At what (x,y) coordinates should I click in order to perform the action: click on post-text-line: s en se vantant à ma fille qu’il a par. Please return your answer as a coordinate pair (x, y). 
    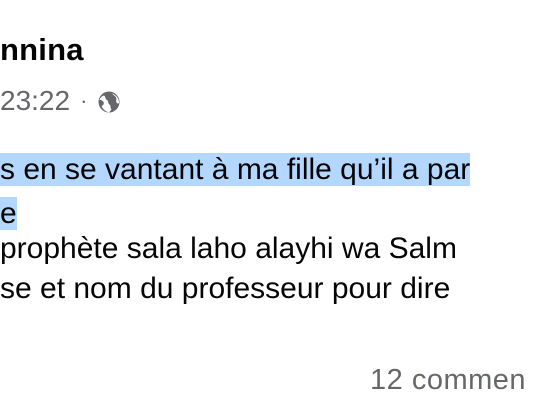
    Looking at the image, I should click on (235, 170).